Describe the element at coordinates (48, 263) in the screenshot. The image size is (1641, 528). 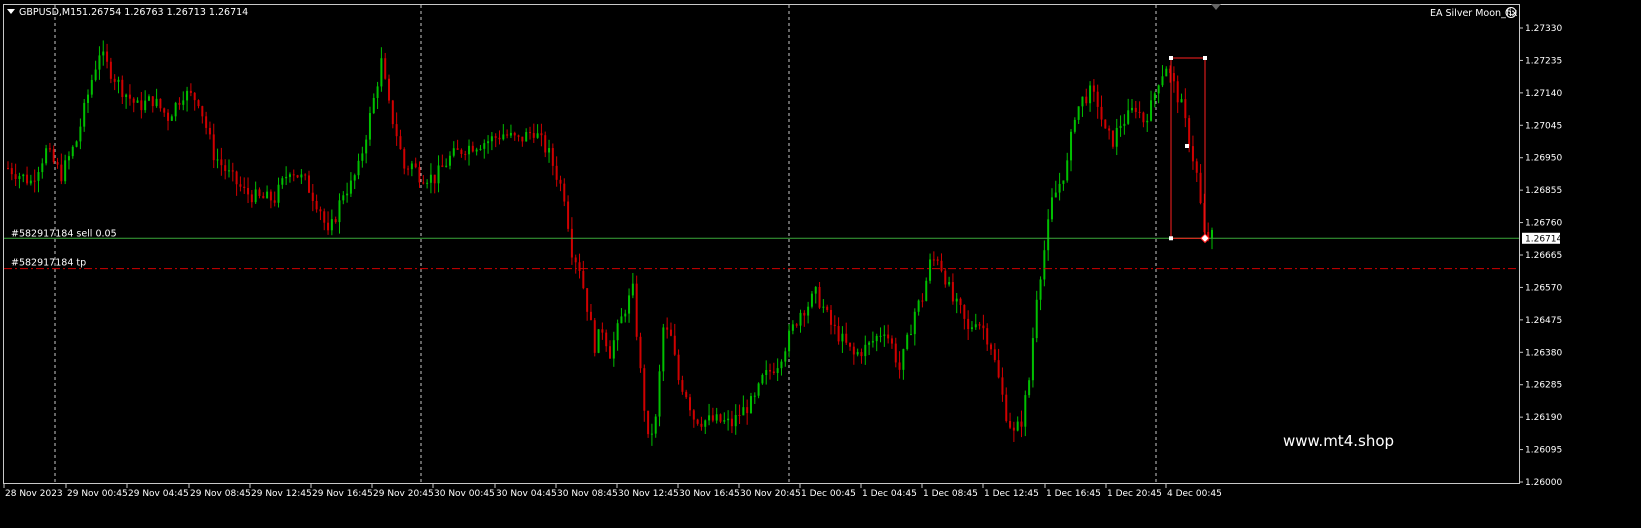
I see `take-profit-label: #582917184 tp` at that location.